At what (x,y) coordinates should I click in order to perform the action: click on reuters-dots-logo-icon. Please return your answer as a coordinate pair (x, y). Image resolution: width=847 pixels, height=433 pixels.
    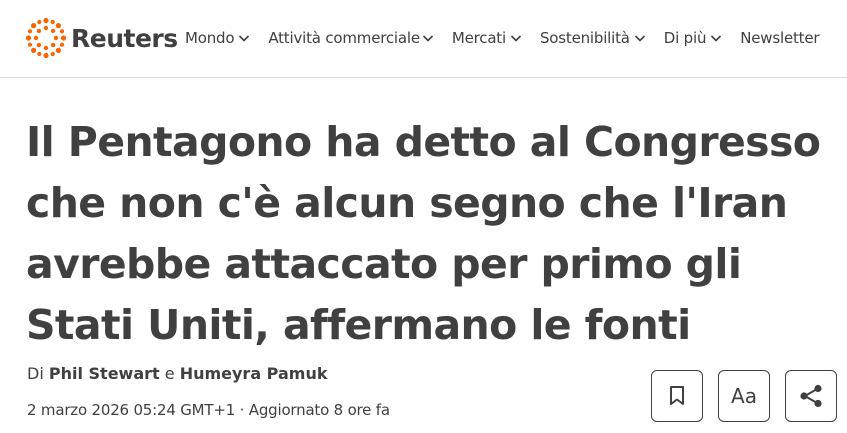
    Looking at the image, I should click on (46, 38).